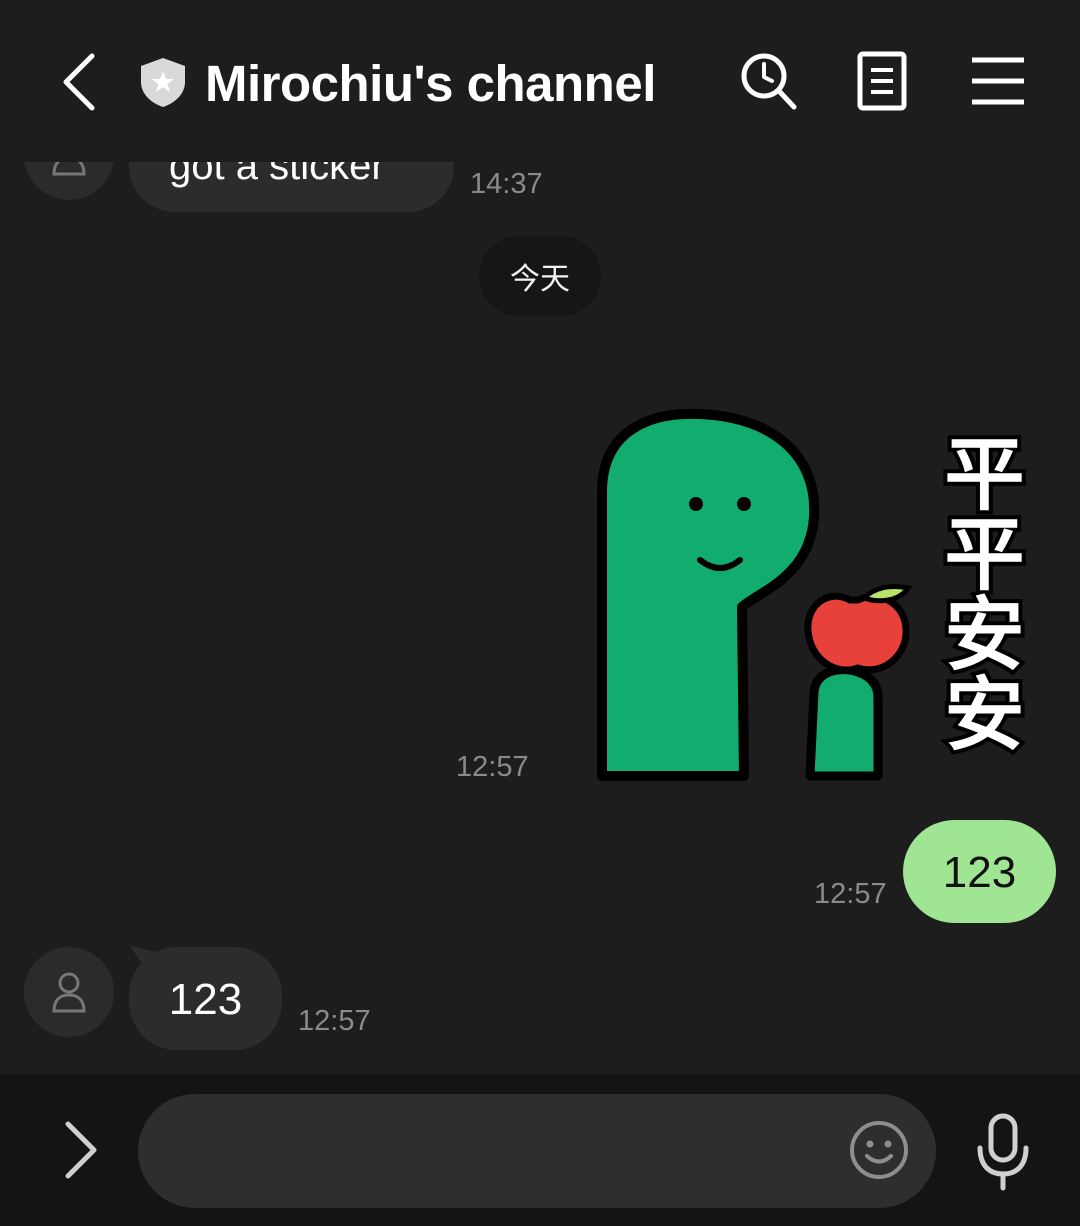  I want to click on menu-icon, so click(998, 81).